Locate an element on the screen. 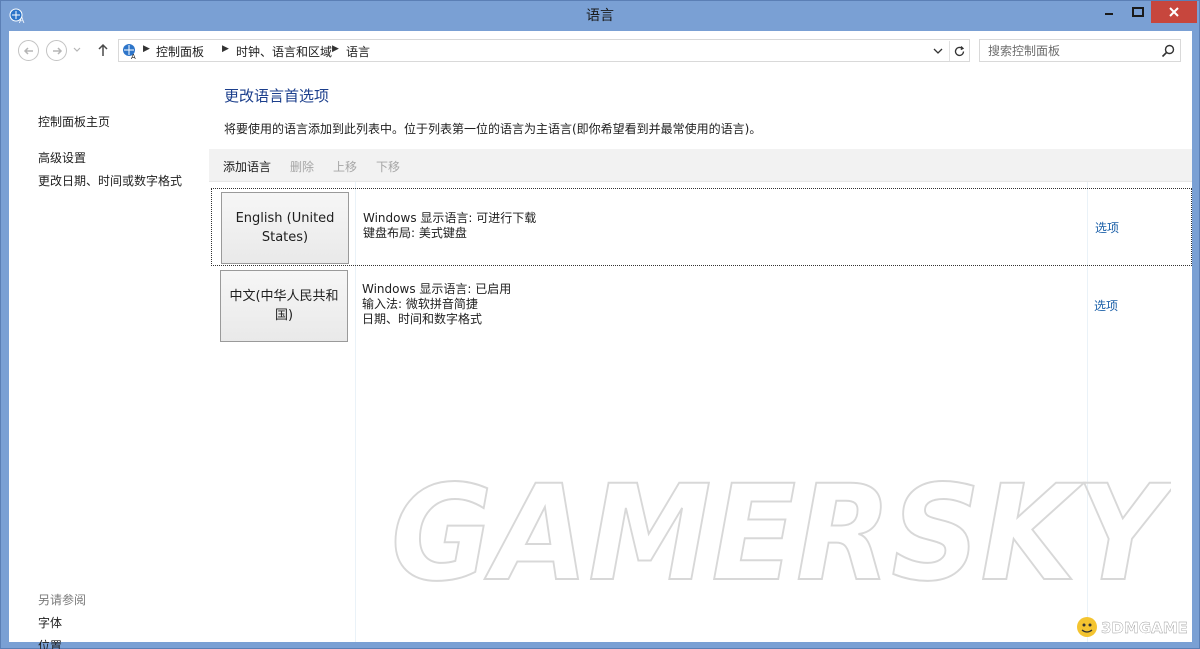  up-arrow-icon is located at coordinates (103, 49).